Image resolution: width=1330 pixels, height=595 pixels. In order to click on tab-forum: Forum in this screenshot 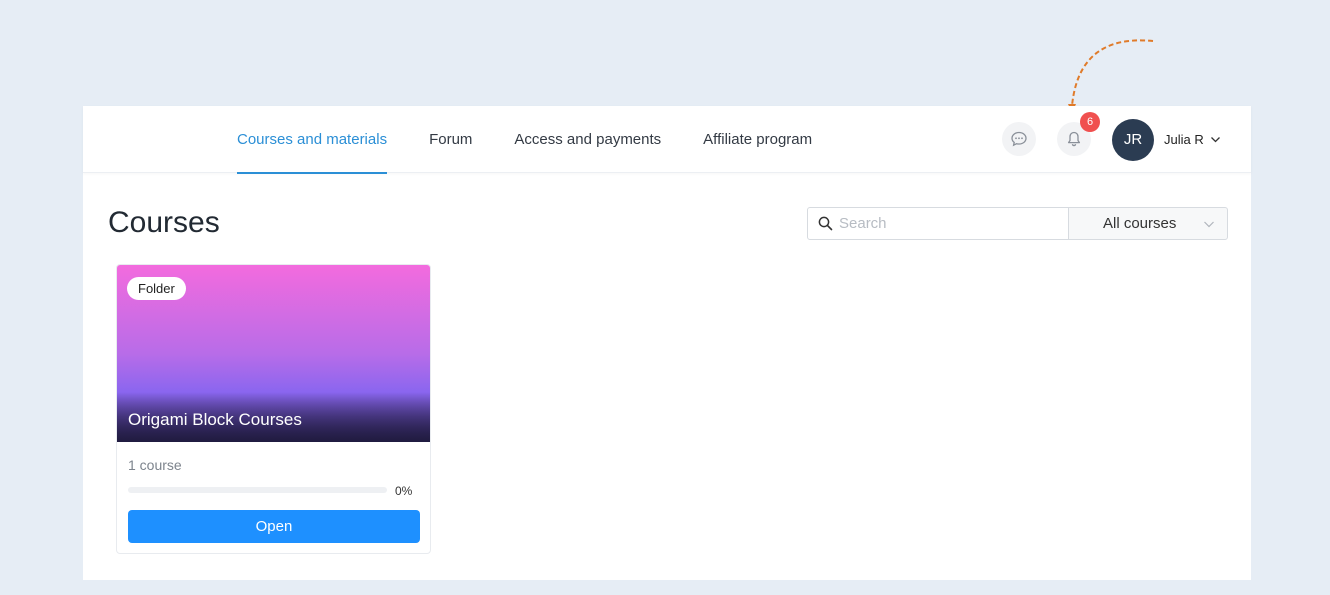, I will do `click(450, 139)`.